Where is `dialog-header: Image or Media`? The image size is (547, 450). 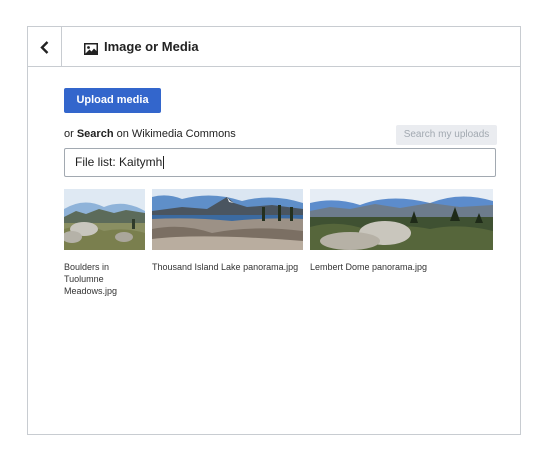 dialog-header: Image or Media is located at coordinates (274, 47).